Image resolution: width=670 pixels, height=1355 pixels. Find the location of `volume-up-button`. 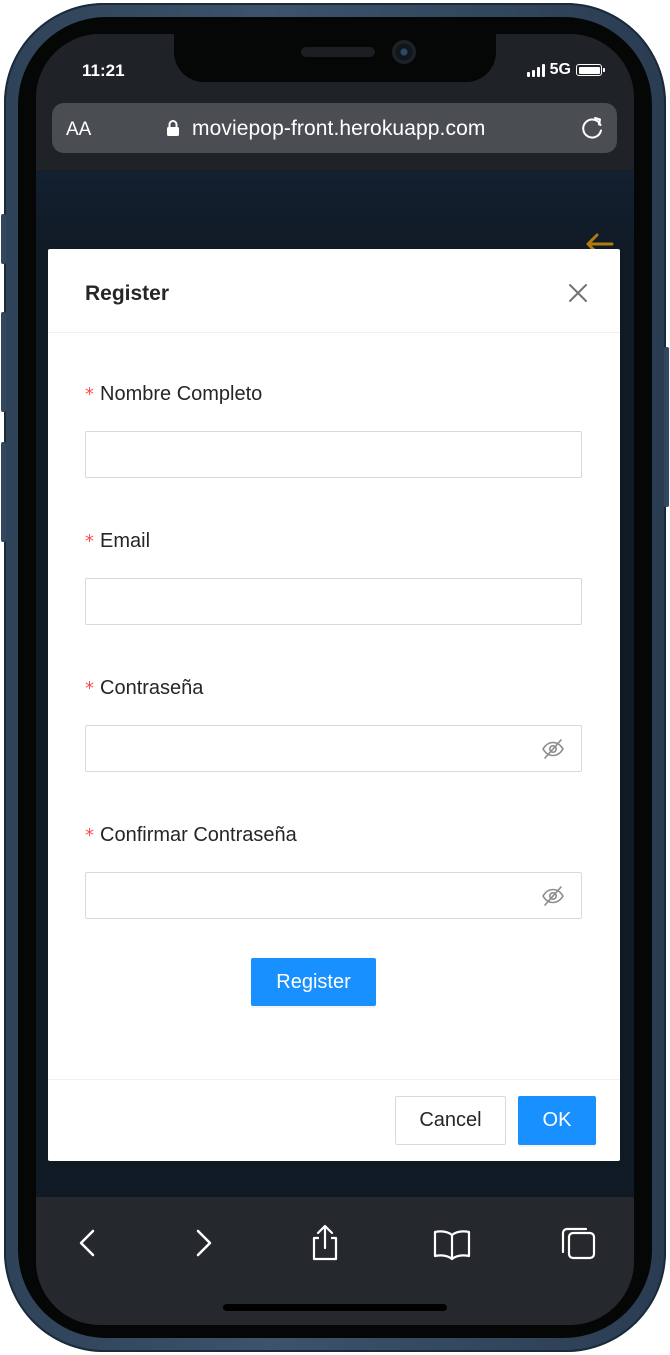

volume-up-button is located at coordinates (3, 362).